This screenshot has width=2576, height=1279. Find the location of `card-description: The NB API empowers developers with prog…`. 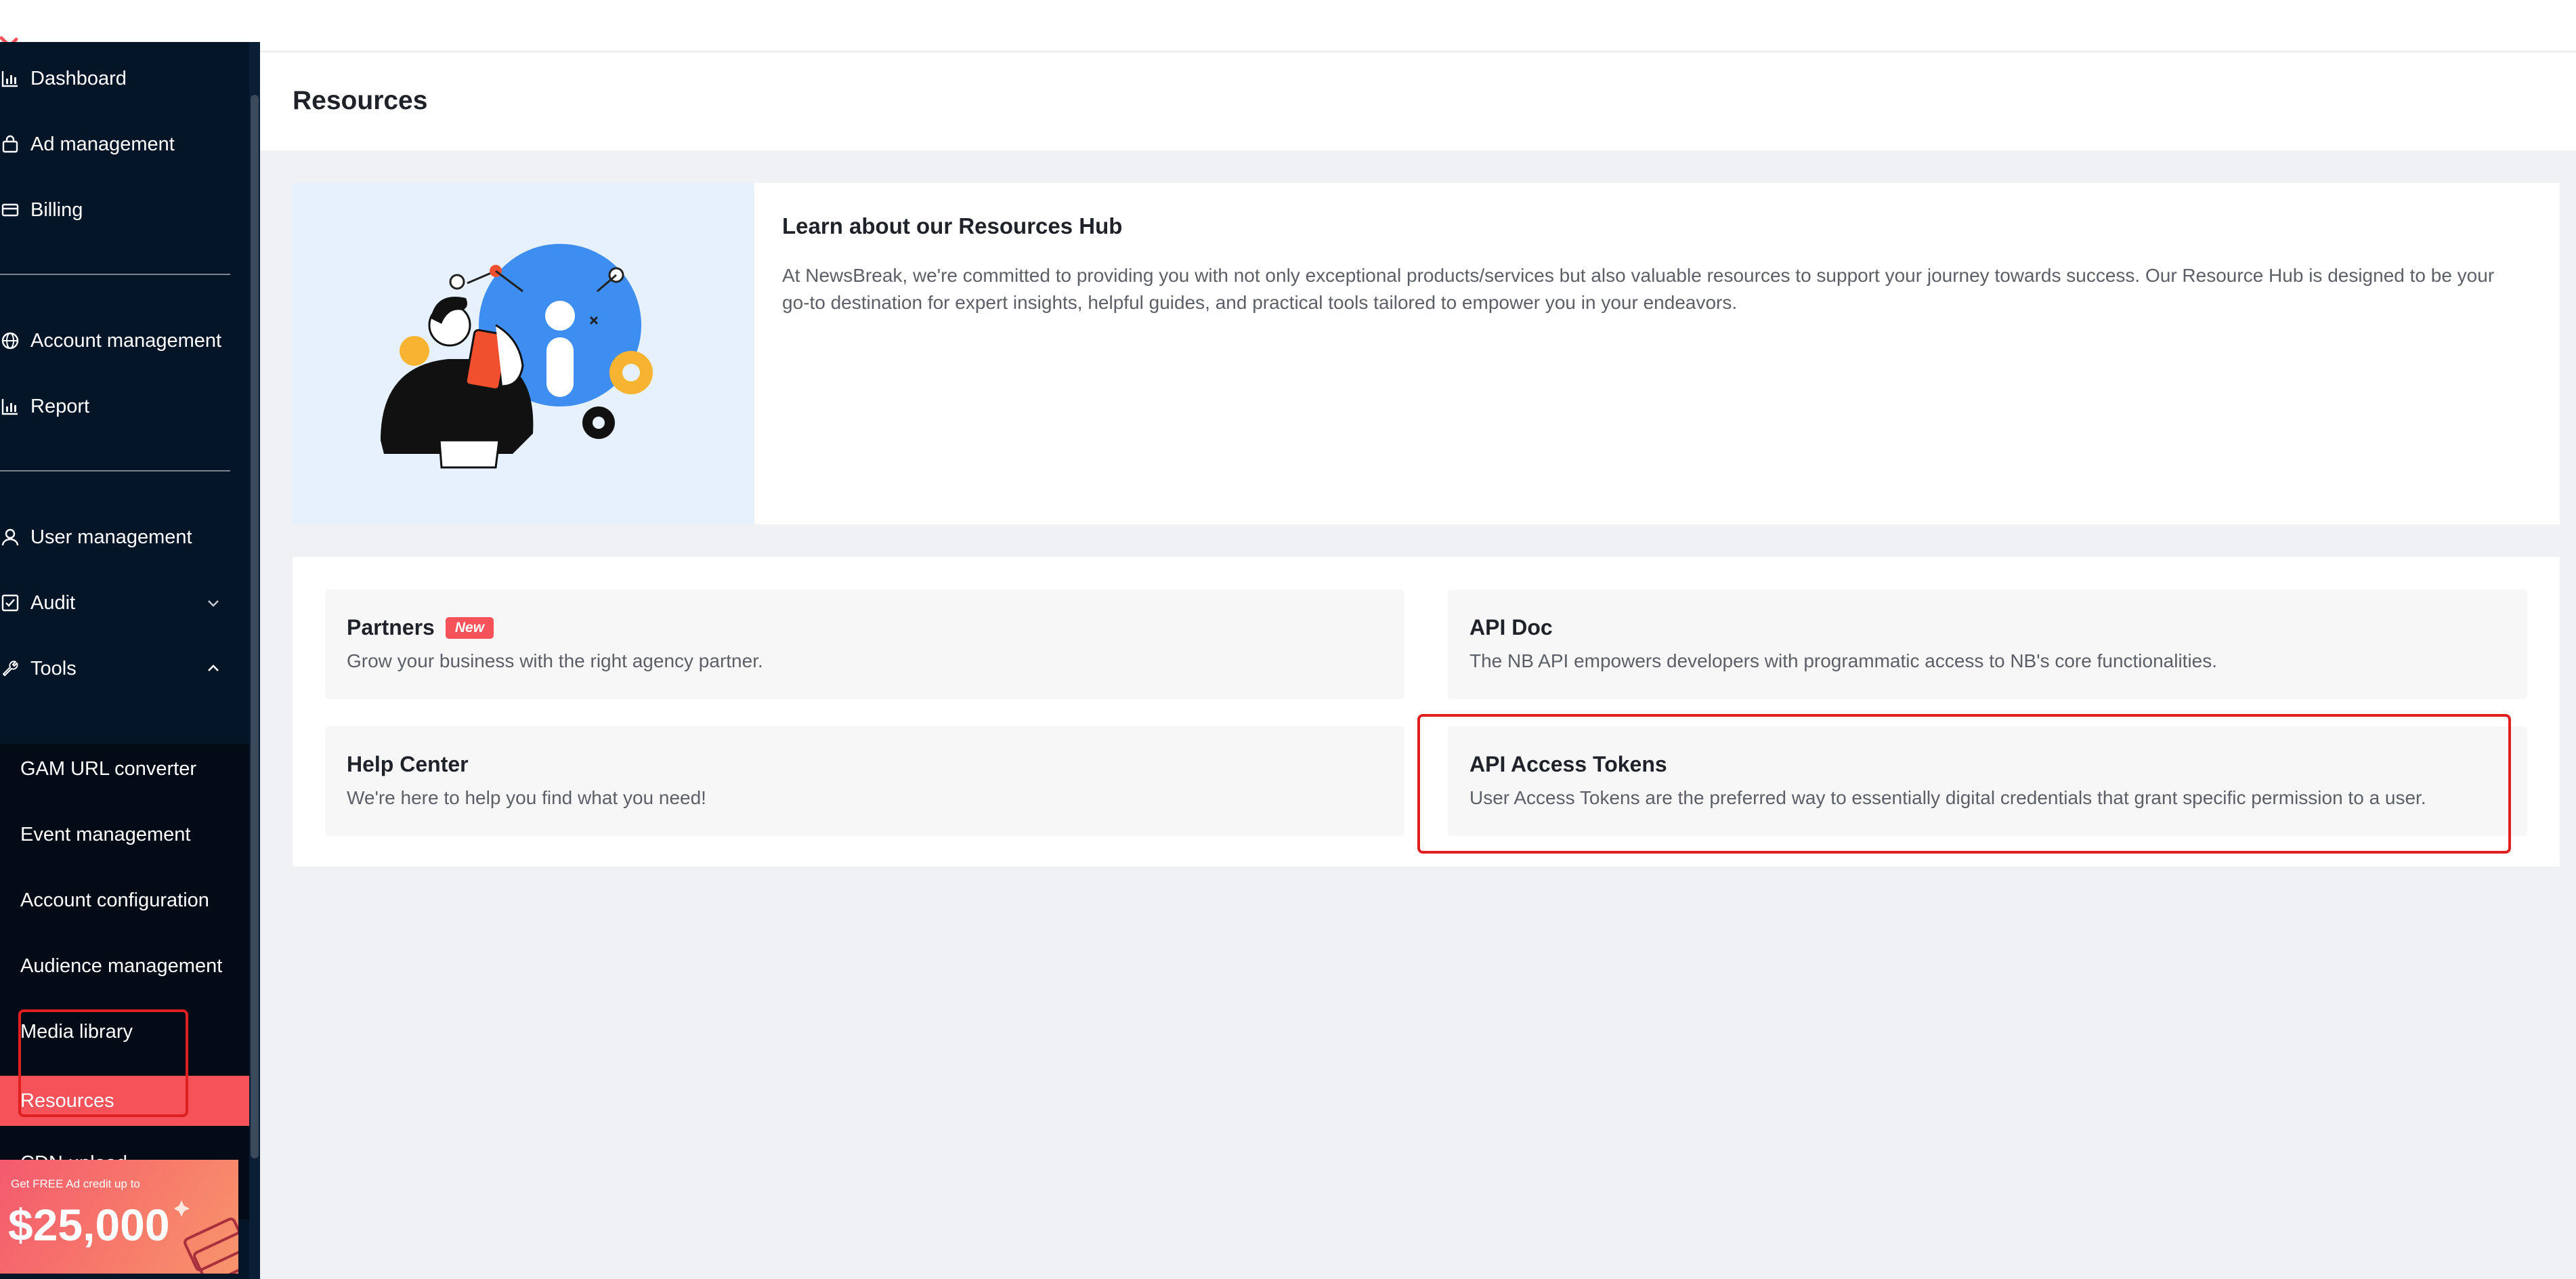

card-description: The NB API empowers developers with prog… is located at coordinates (1843, 661).